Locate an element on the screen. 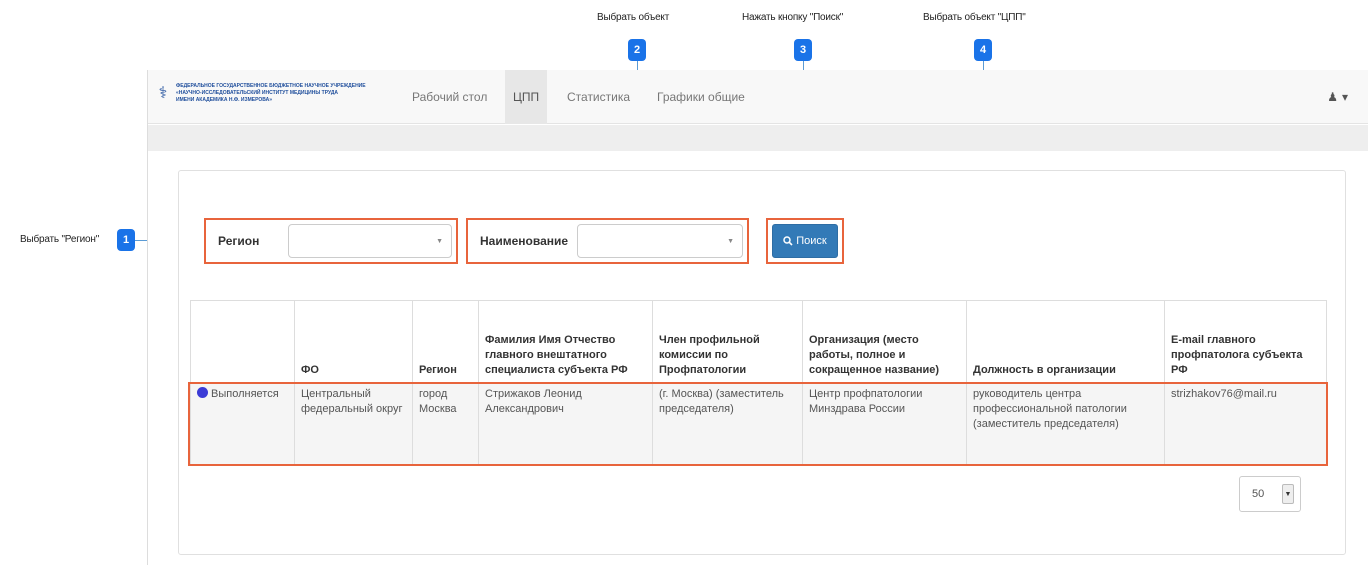 Image resolution: width=1368 pixels, height=565 pixels. search-button-highlight: Поиск is located at coordinates (805, 241).